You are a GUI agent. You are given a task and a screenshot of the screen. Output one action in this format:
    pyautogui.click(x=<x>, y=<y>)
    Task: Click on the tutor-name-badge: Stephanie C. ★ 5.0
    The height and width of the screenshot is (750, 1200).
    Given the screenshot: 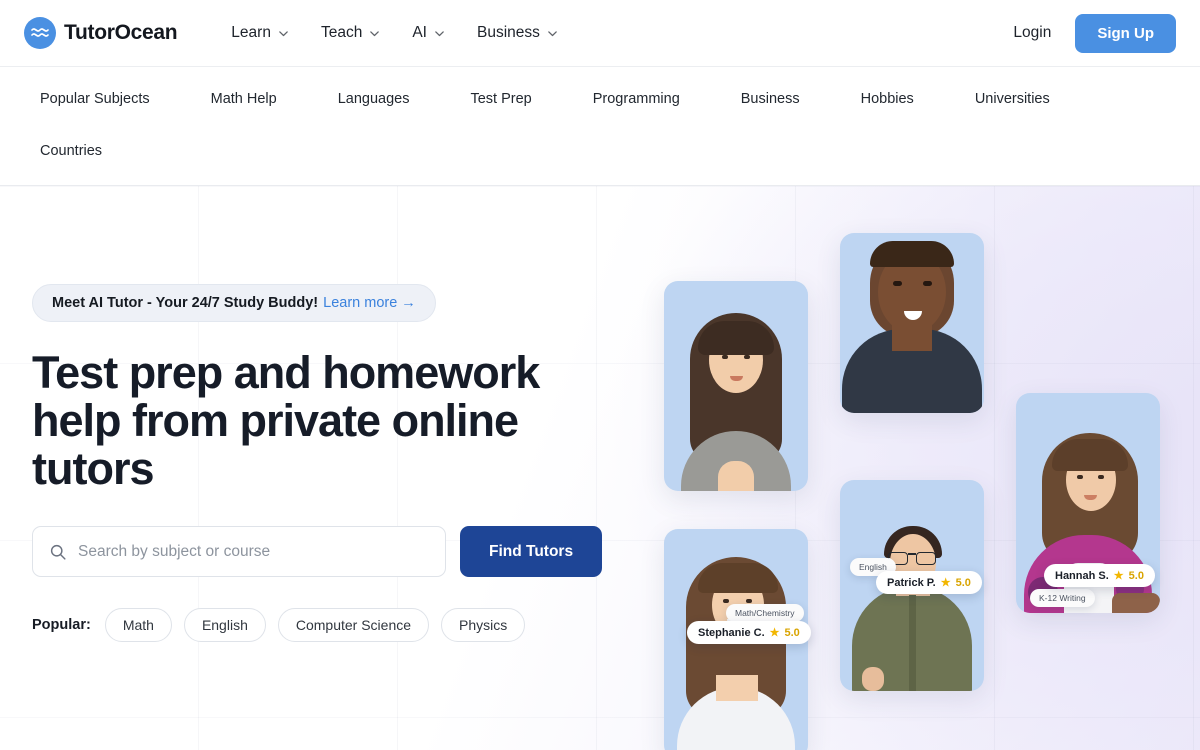 What is the action you would take?
    pyautogui.click(x=749, y=632)
    